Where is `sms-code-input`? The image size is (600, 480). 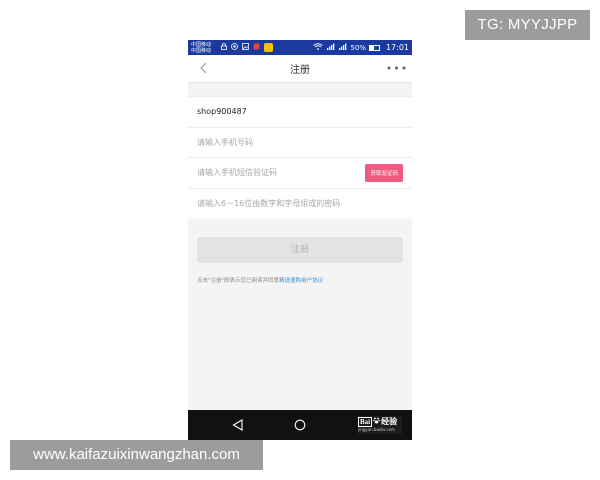
sms-code-input is located at coordinates (281, 173).